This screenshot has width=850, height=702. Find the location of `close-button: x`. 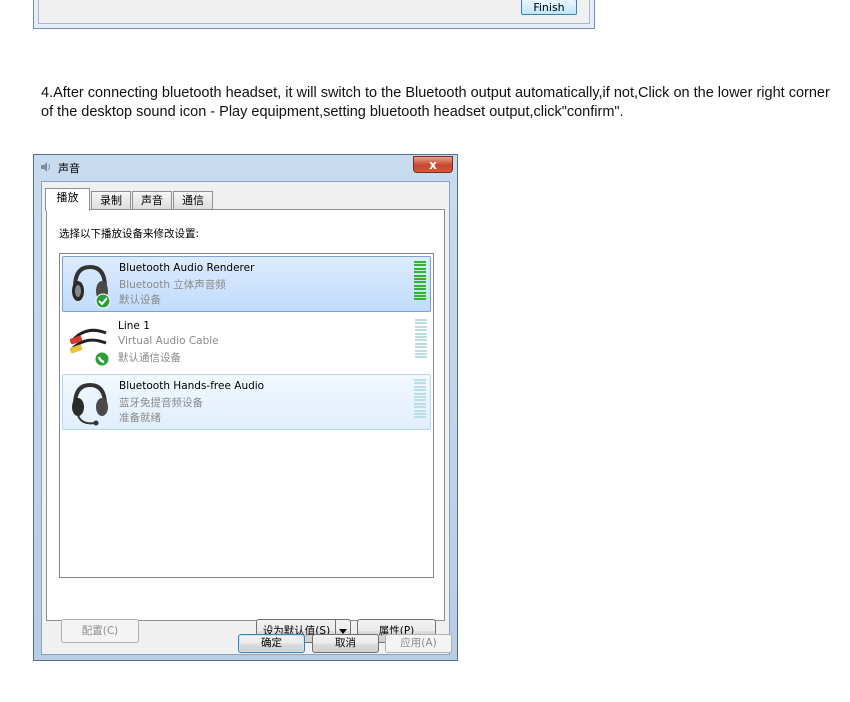

close-button: x is located at coordinates (433, 164).